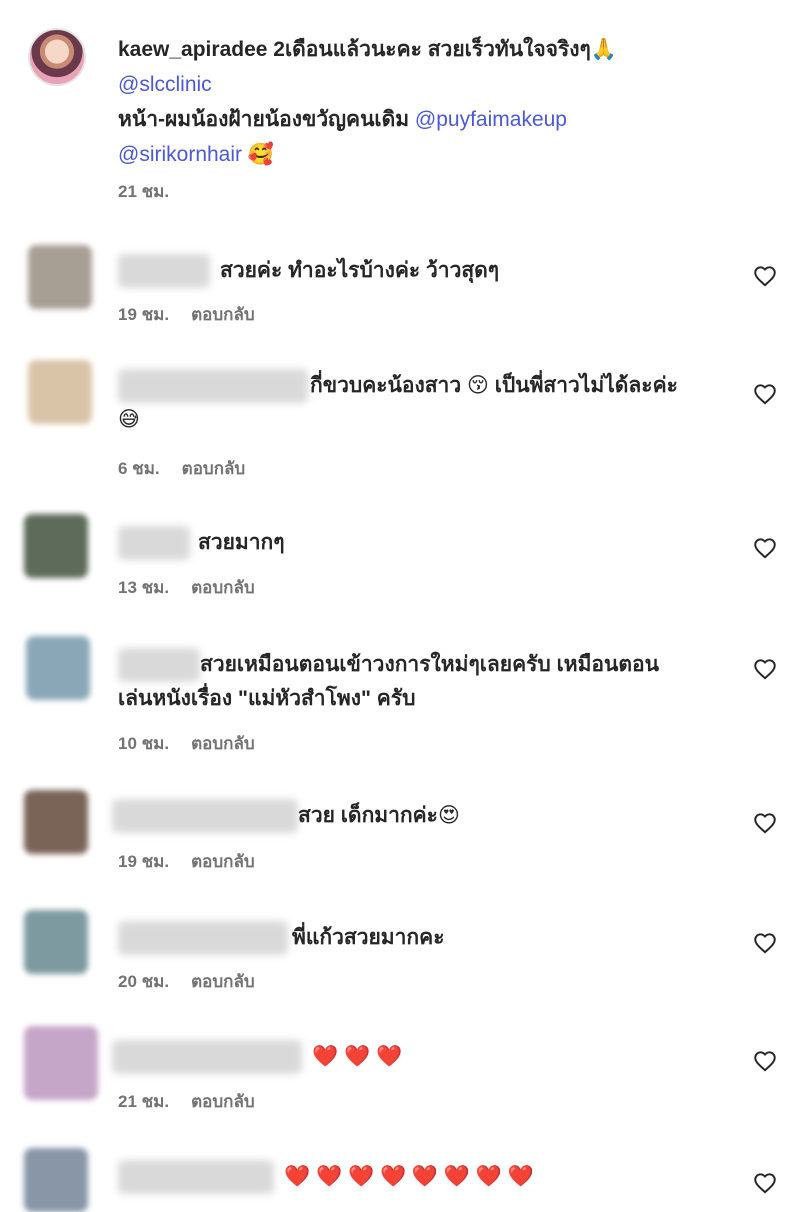  I want to click on comment-text: กี่ขวบคะน้องสาว 😚 เป็นพี่สาวไม่ได้ละค่ะ, so click(494, 385).